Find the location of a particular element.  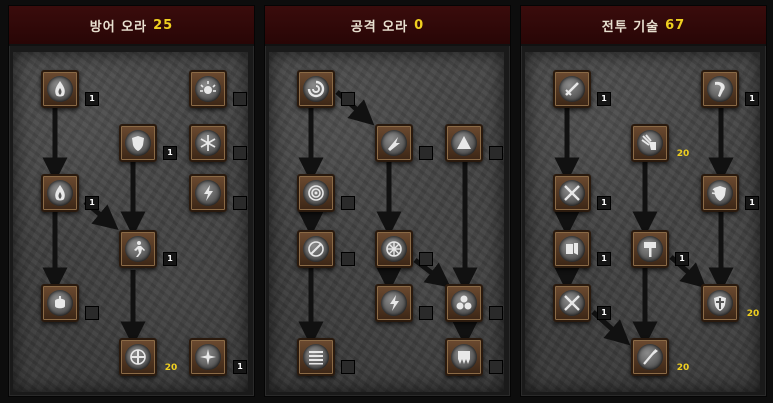

target-icon is located at coordinates (316, 193).